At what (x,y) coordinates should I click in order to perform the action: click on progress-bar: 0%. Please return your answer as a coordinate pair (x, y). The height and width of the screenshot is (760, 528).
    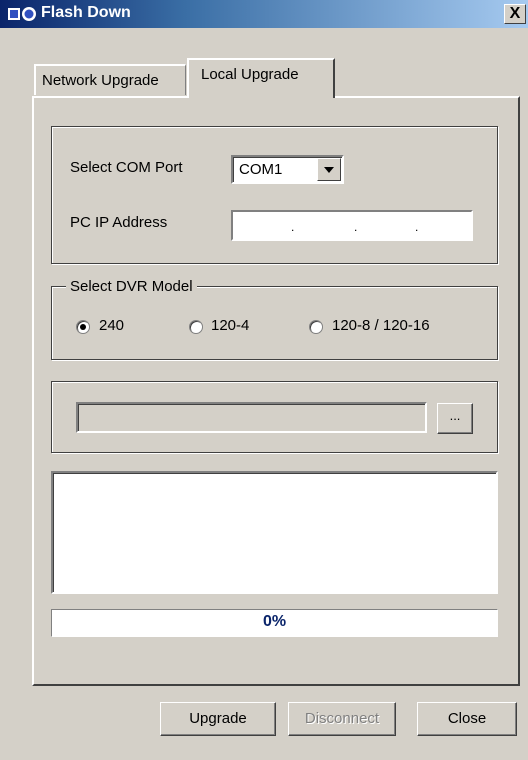
    Looking at the image, I should click on (274, 623).